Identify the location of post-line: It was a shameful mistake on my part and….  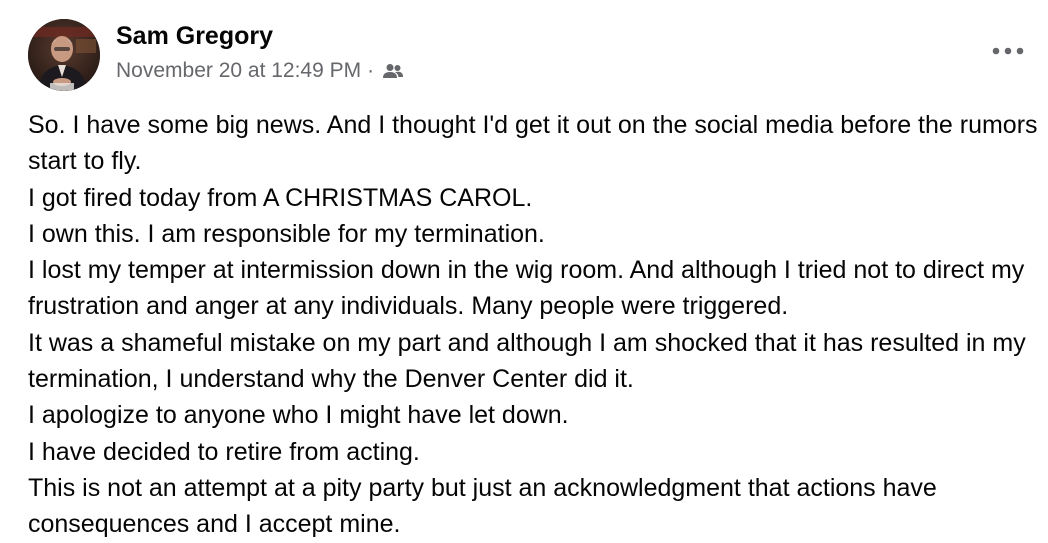
(527, 361).